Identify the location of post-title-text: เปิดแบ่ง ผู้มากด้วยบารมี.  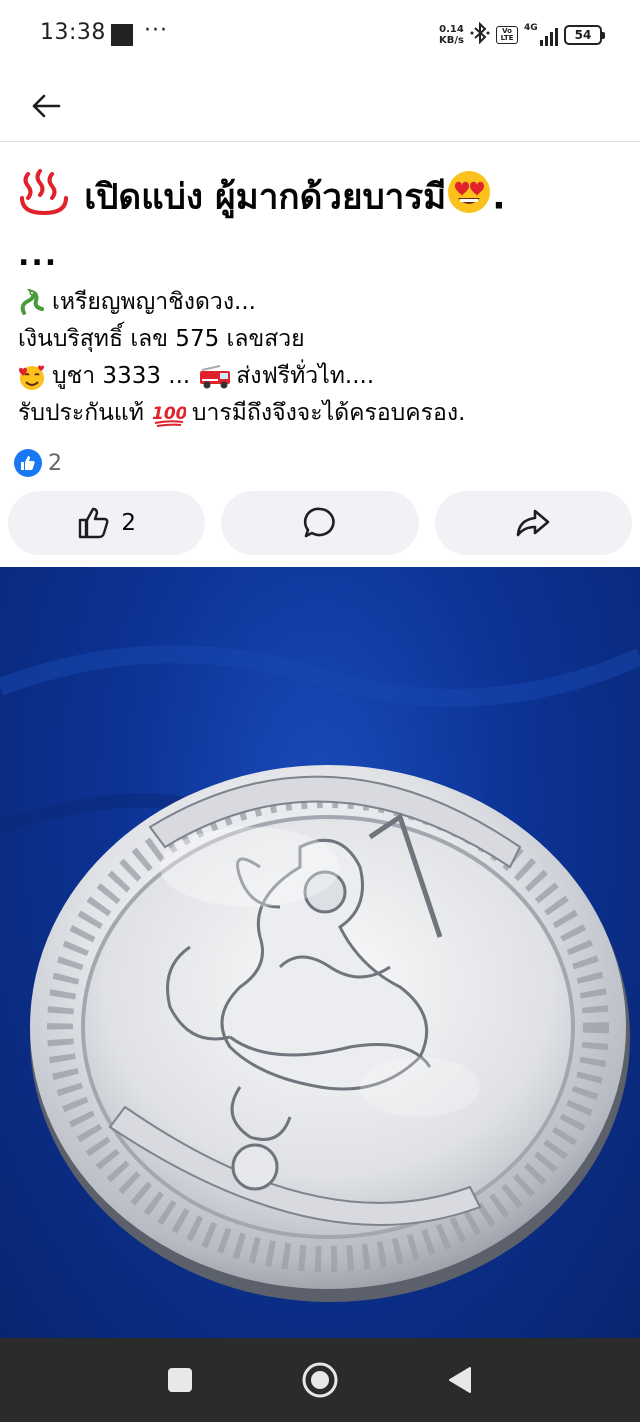
(265, 197).